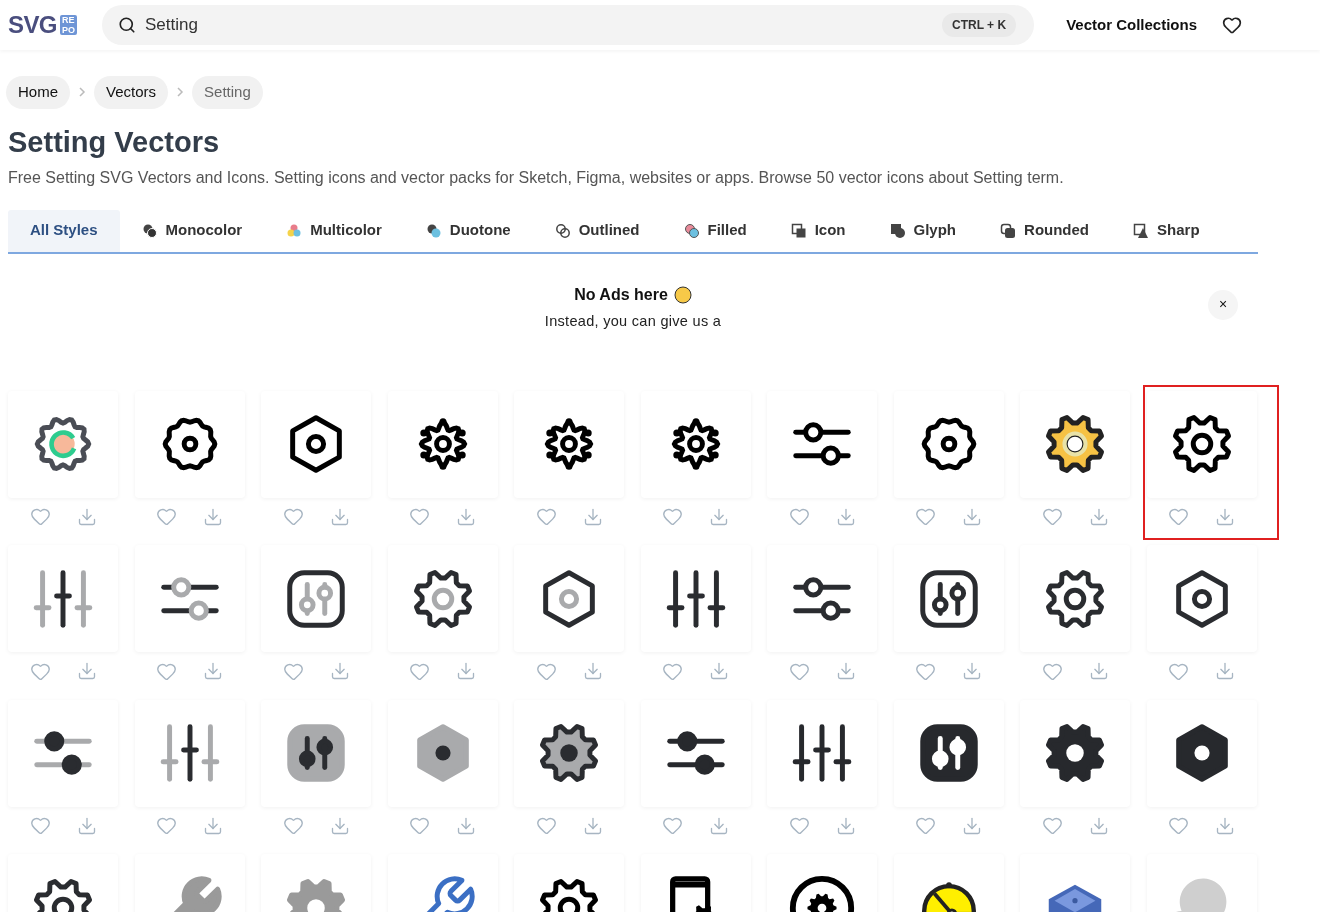 The image size is (1320, 912). What do you see at coordinates (715, 230) in the screenshot?
I see `style-tab: Filled` at bounding box center [715, 230].